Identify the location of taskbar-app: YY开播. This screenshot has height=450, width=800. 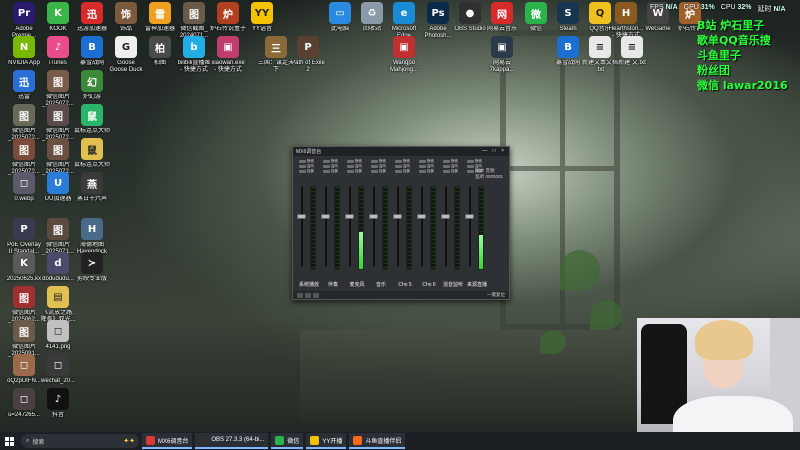
(326, 441).